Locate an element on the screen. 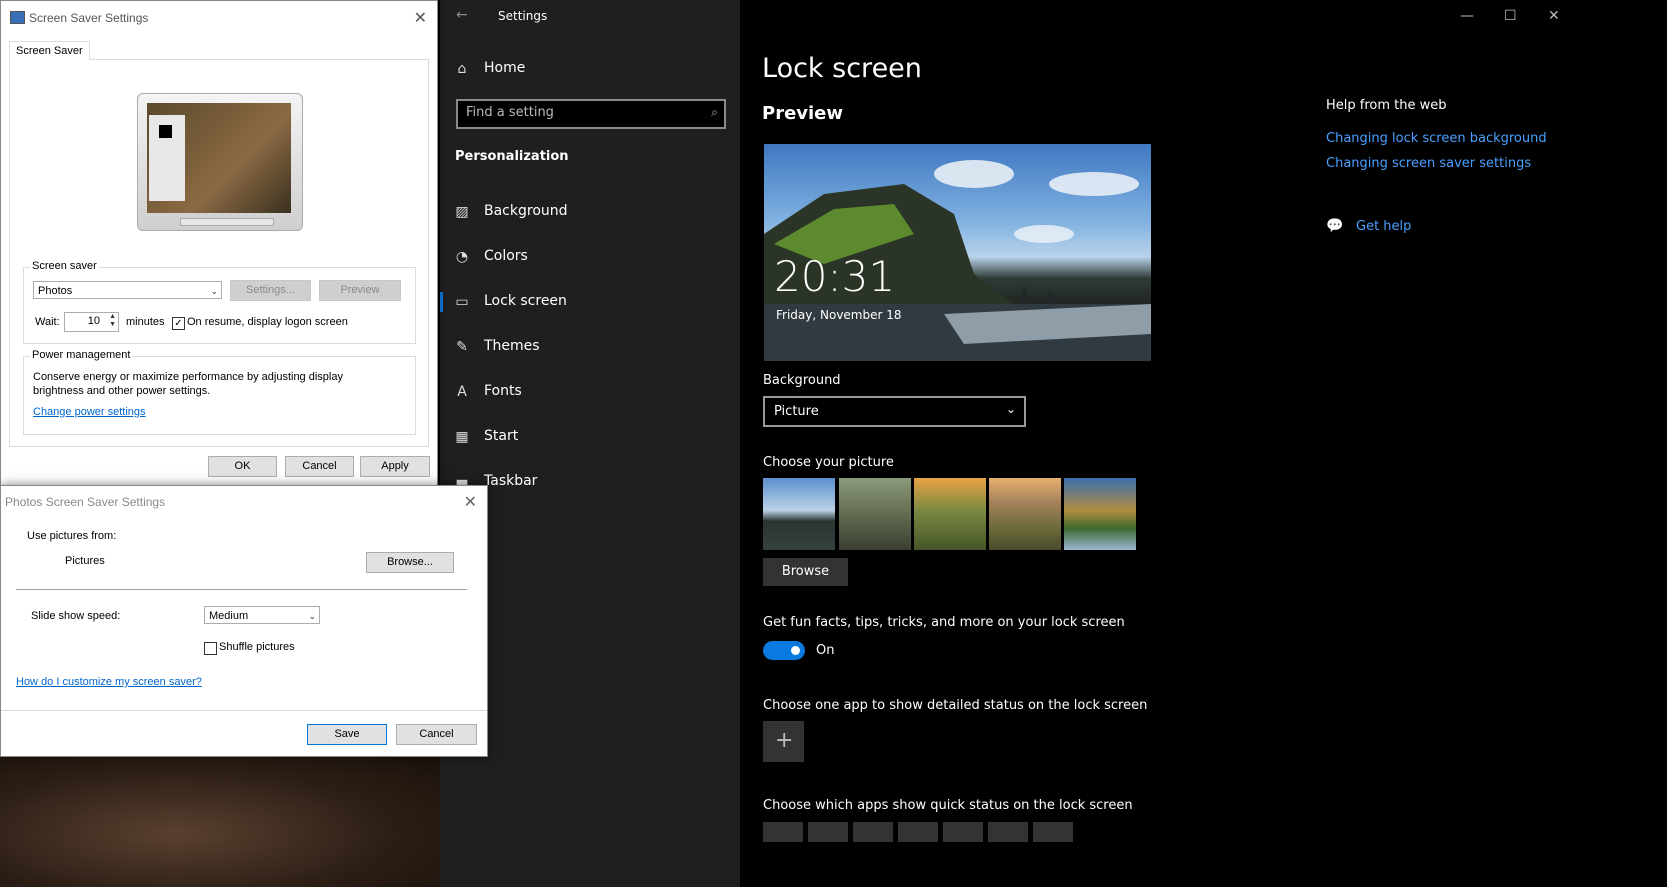  save-button: Save is located at coordinates (347, 734).